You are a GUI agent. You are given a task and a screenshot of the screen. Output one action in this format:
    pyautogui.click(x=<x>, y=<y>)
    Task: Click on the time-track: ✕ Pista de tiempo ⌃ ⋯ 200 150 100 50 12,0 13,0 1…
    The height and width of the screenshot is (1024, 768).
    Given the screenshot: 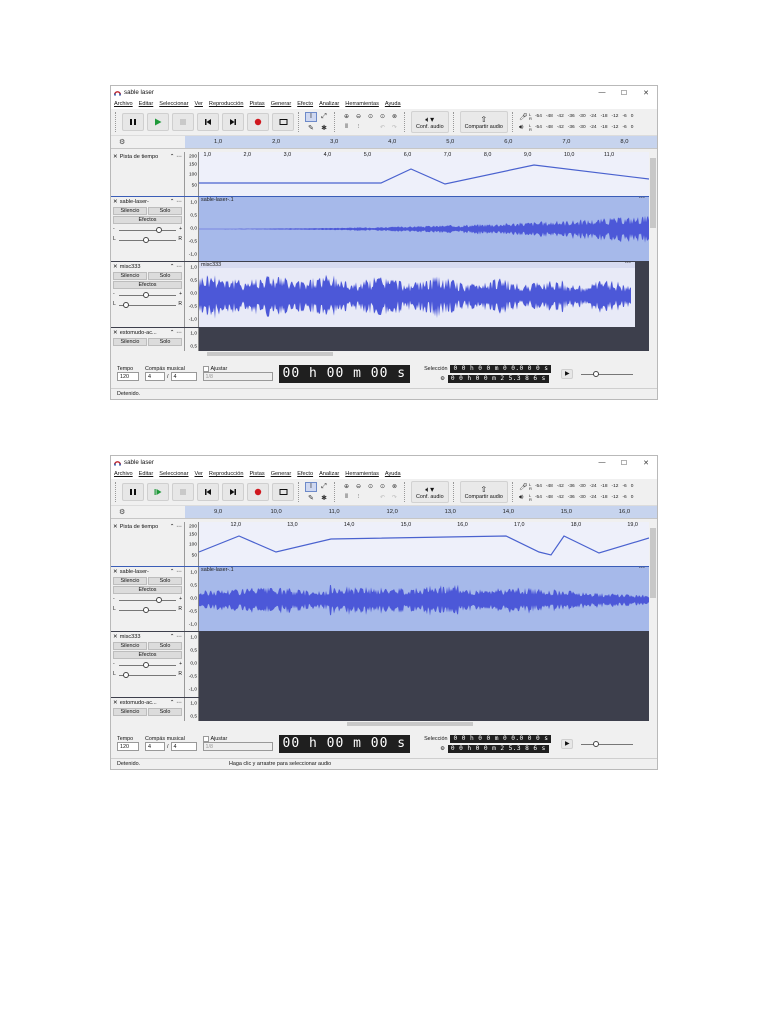 What is the action you would take?
    pyautogui.click(x=380, y=544)
    